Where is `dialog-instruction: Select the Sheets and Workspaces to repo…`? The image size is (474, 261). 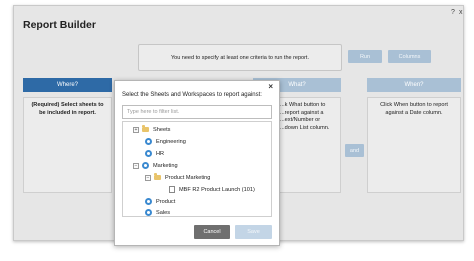 dialog-instruction: Select the Sheets and Workspaces to repo… is located at coordinates (192, 95).